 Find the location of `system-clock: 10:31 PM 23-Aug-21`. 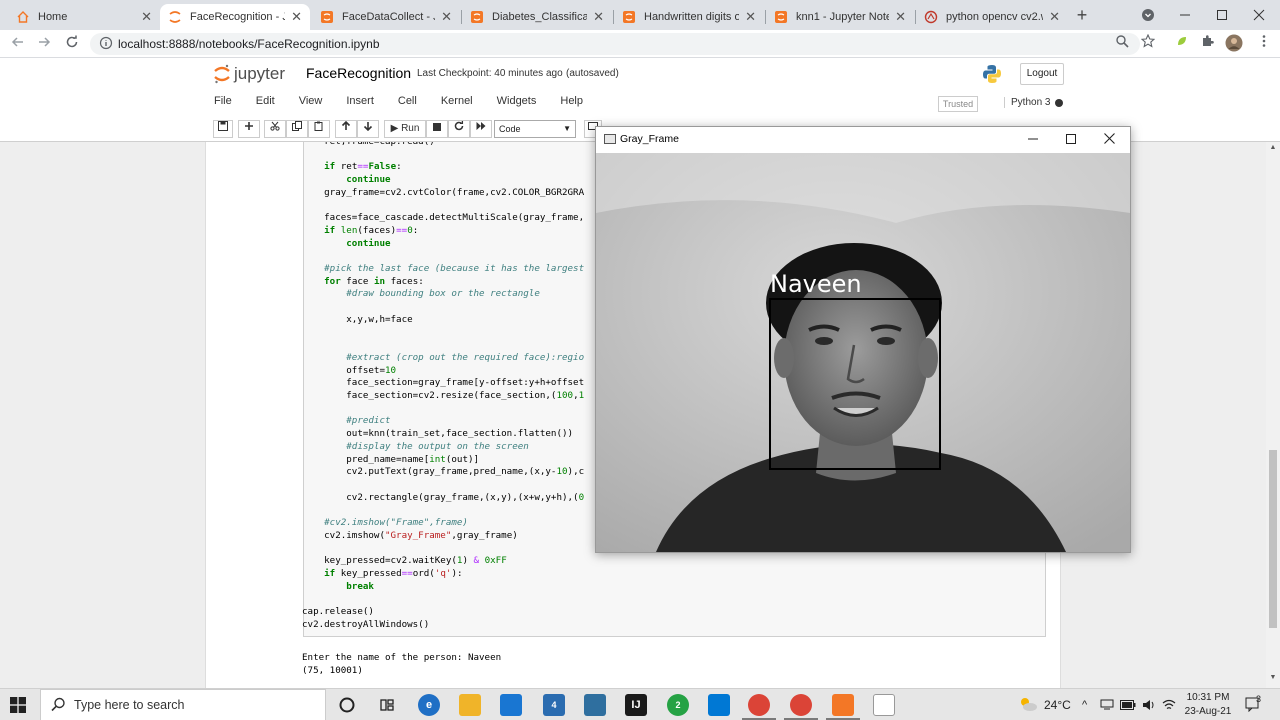

system-clock: 10:31 PM 23-Aug-21 is located at coordinates (1208, 705).